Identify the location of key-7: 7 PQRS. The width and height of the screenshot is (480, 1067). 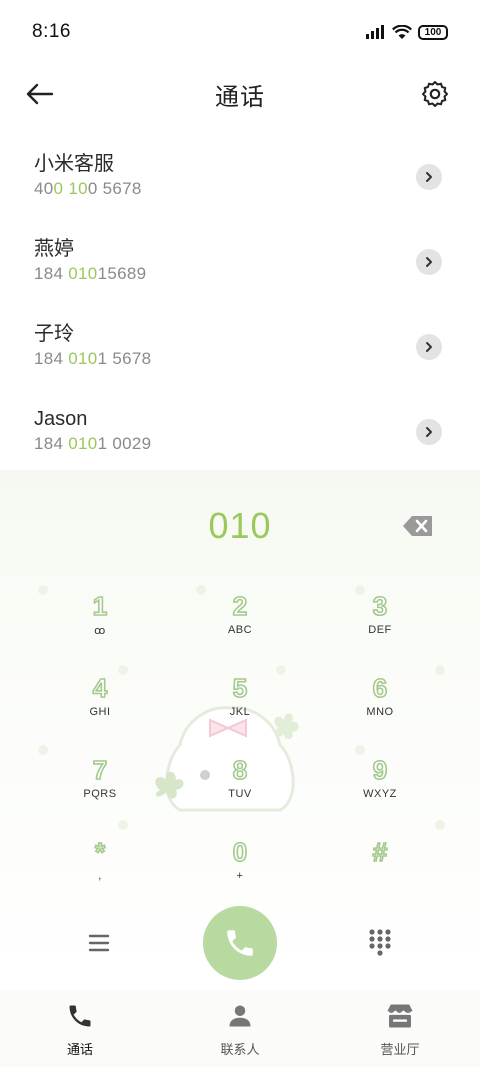
(100, 789).